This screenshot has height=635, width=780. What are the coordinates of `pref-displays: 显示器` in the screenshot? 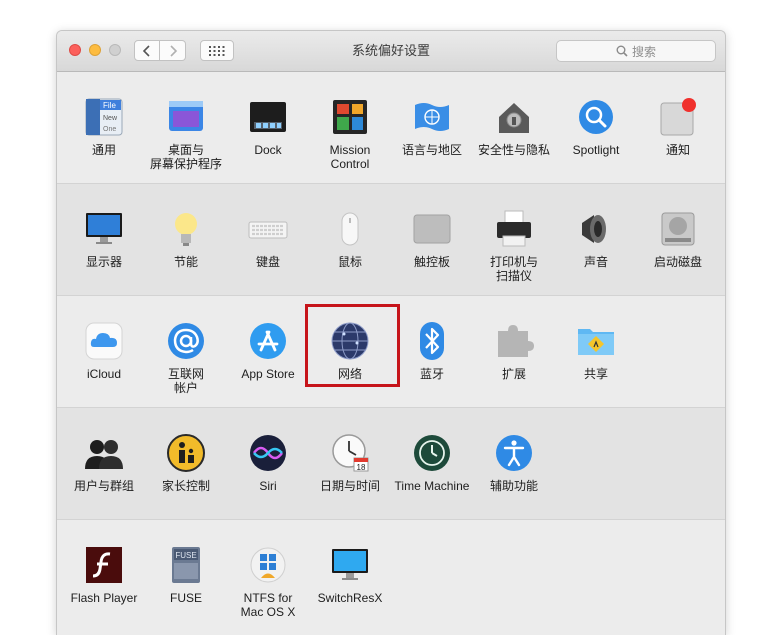 It's located at (104, 239).